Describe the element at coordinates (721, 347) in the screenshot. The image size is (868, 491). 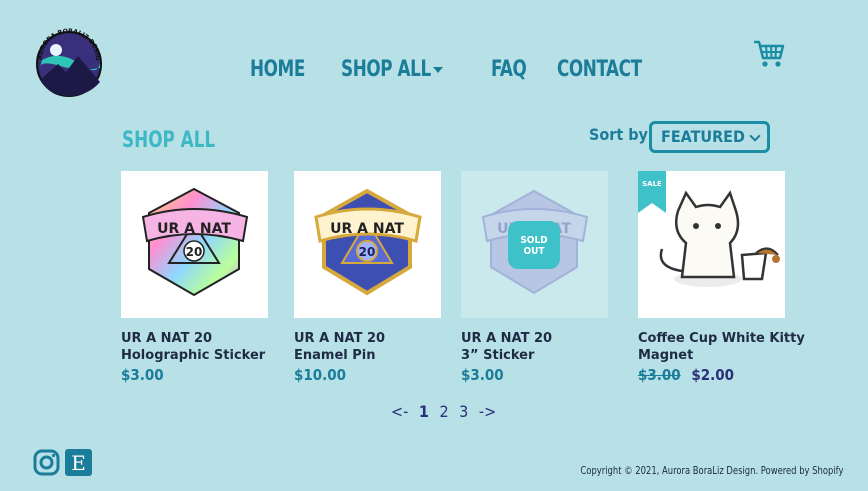
I see `product-name: Coffee Cup White Kitty Magnet` at that location.